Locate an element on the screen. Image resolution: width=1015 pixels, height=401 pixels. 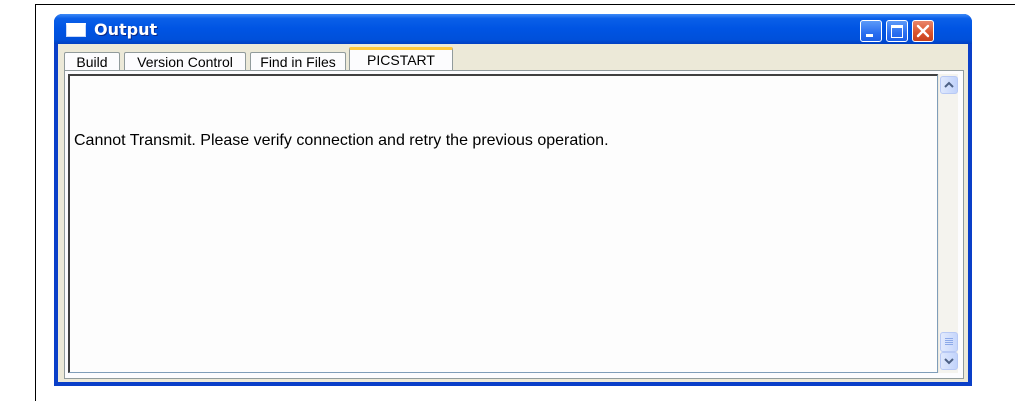
scroll-thumb is located at coordinates (949, 342).